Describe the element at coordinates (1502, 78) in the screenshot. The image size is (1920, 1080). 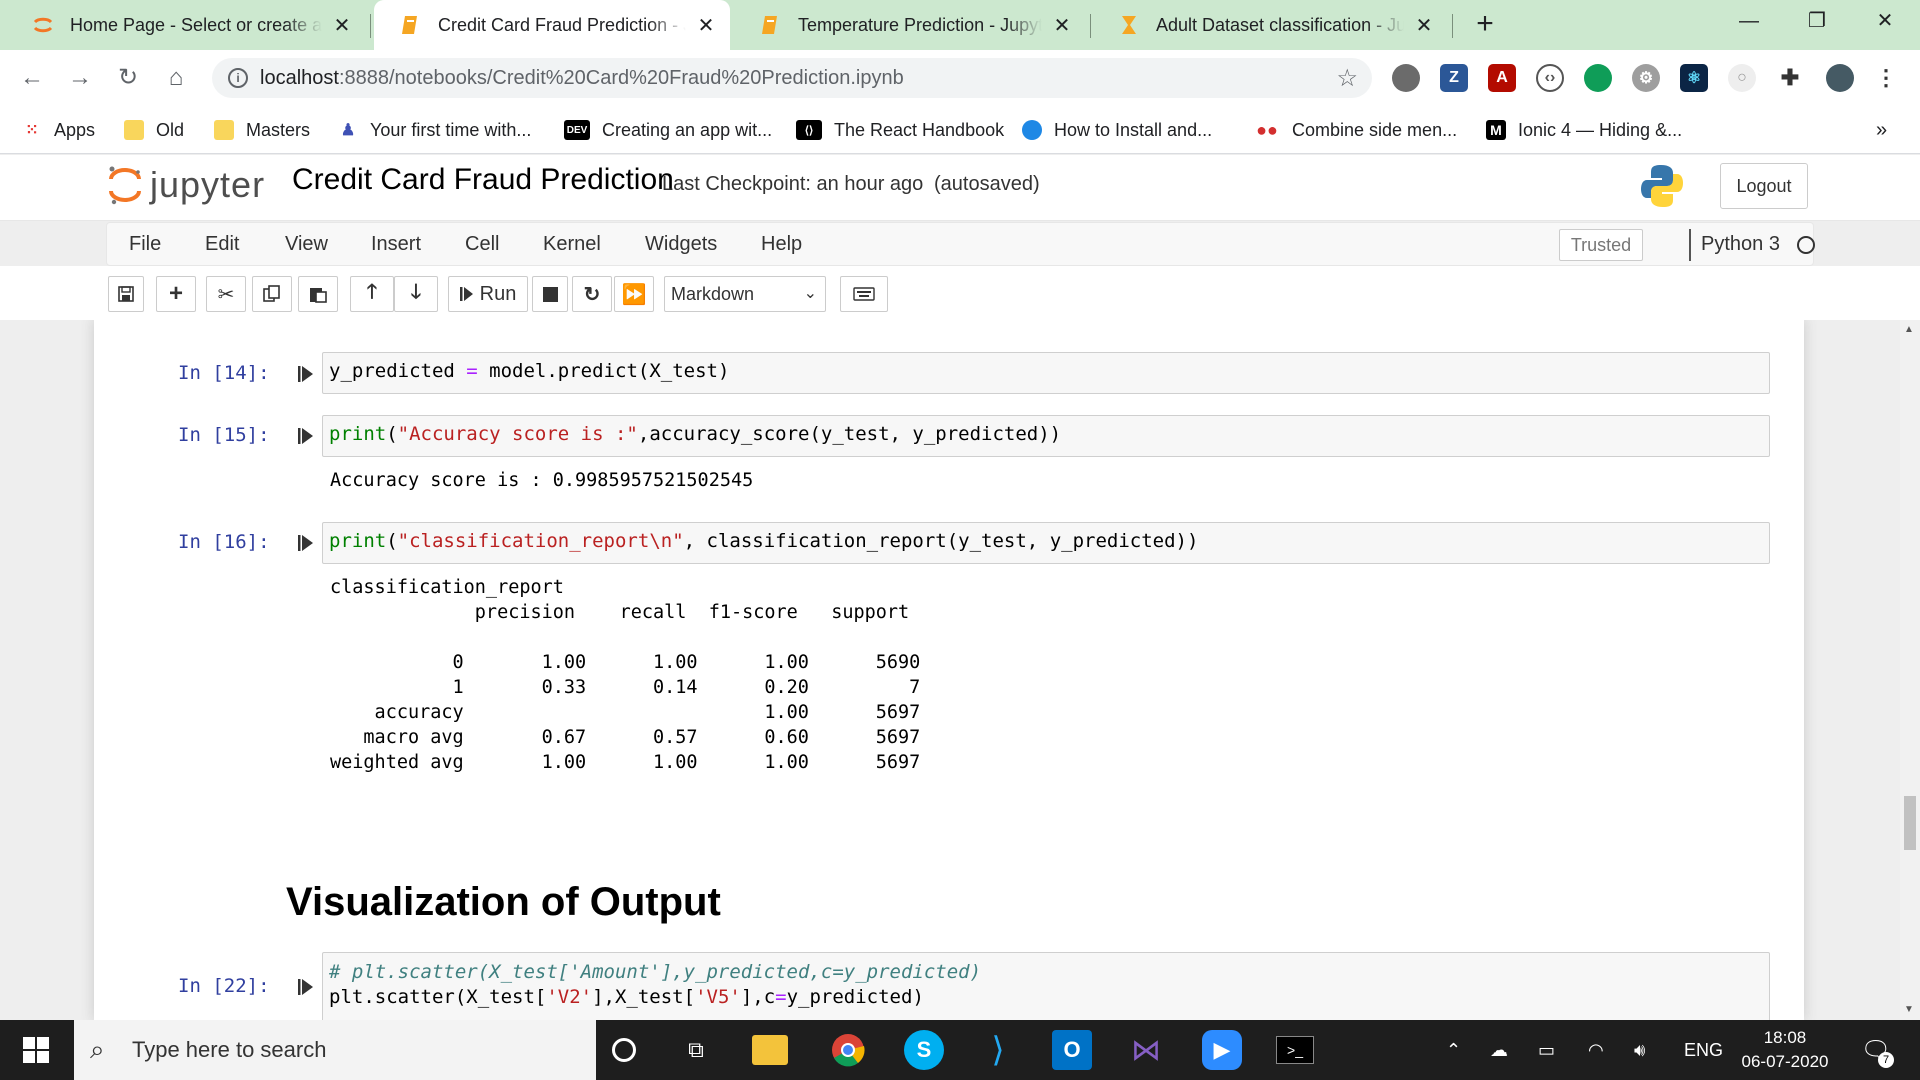
I see `pdf-icon: A` at that location.